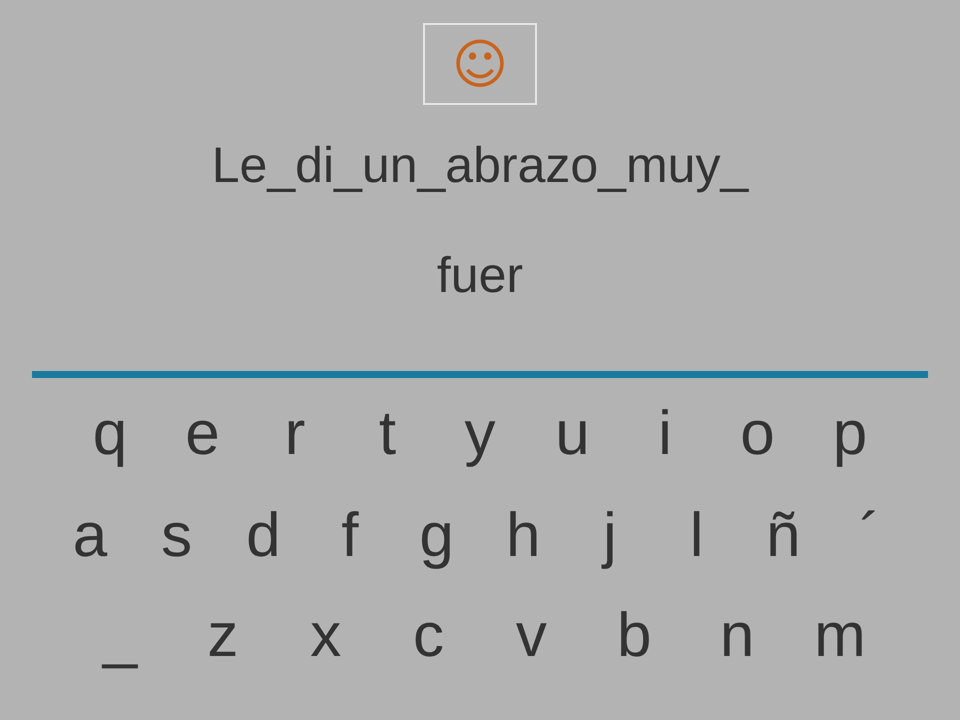 The image size is (960, 720). Describe the element at coordinates (90, 536) in the screenshot. I see `letter-key: a` at that location.